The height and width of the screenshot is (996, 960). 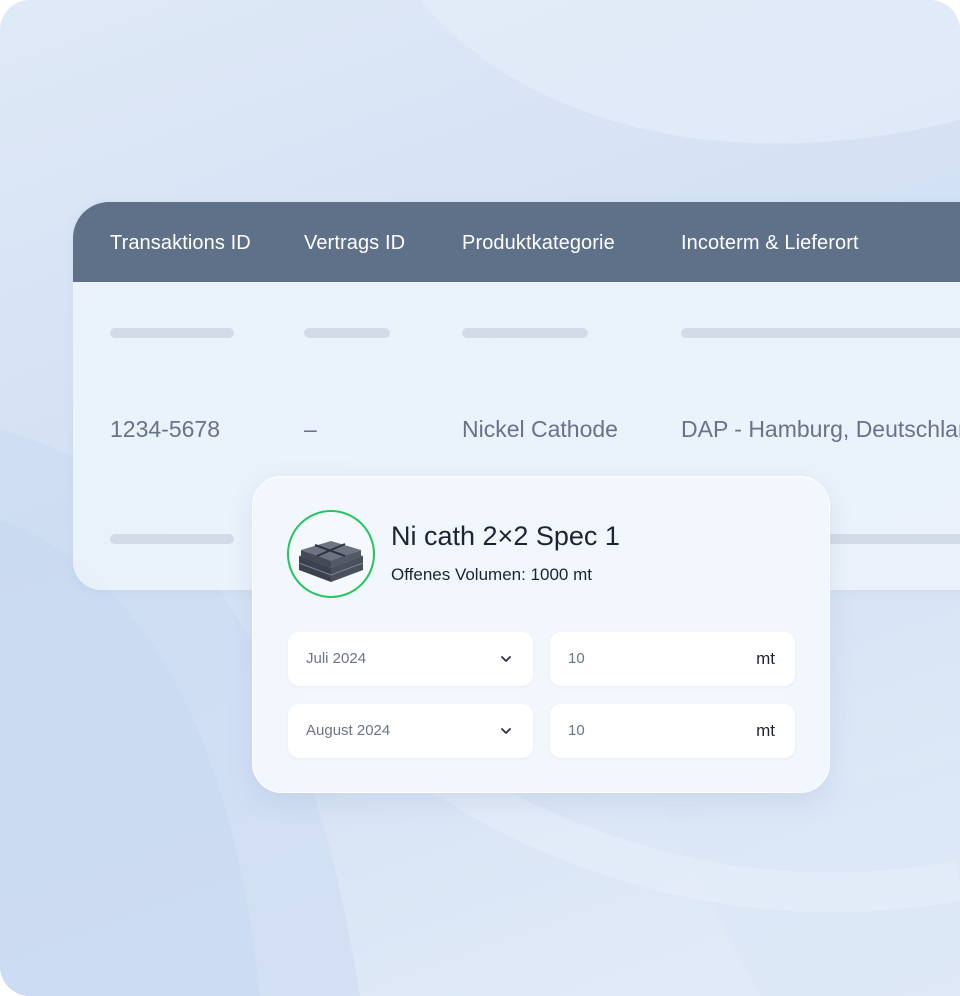 What do you see at coordinates (310, 429) in the screenshot?
I see `cell-contract-id: –` at bounding box center [310, 429].